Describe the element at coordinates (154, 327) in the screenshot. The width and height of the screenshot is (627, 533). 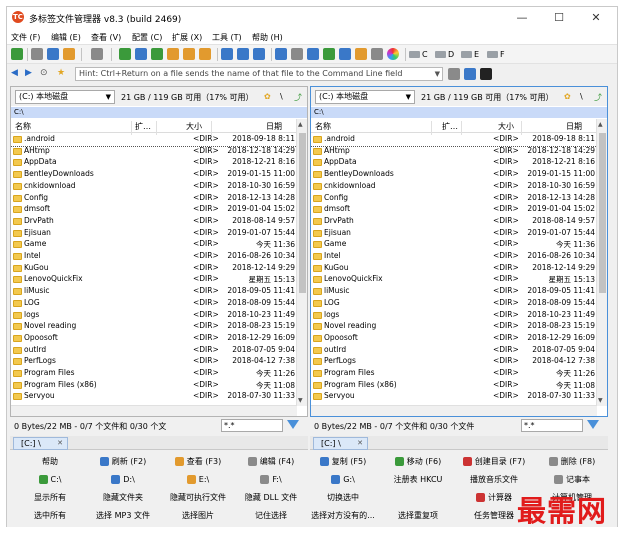
I see `table-row: Novel reading <DIR> 2018-08-23 15:19` at that location.